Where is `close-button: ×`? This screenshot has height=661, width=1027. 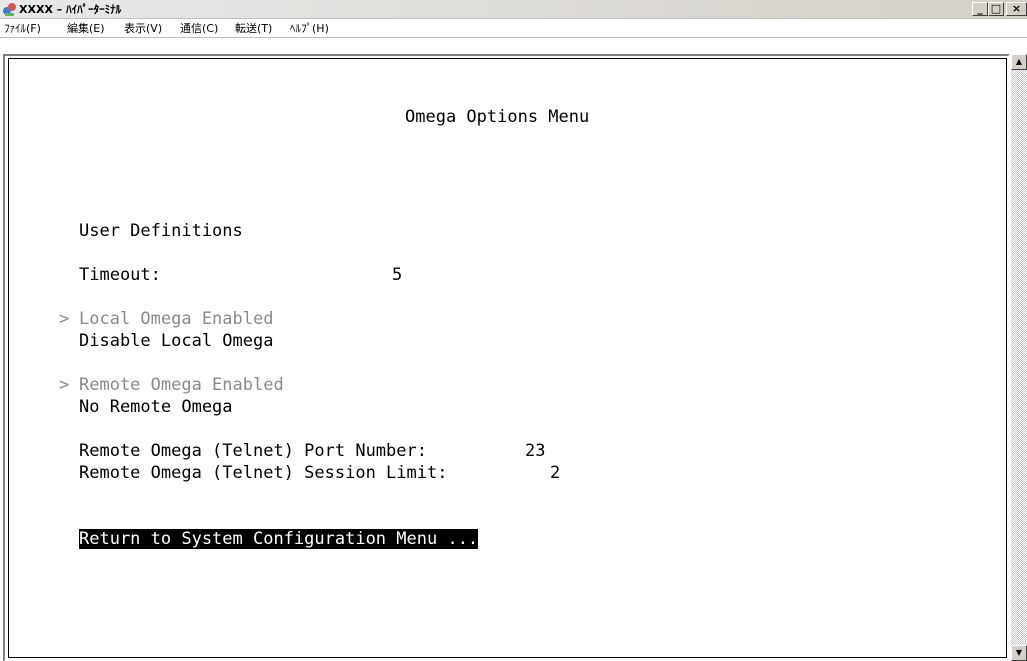 close-button: × is located at coordinates (1016, 9).